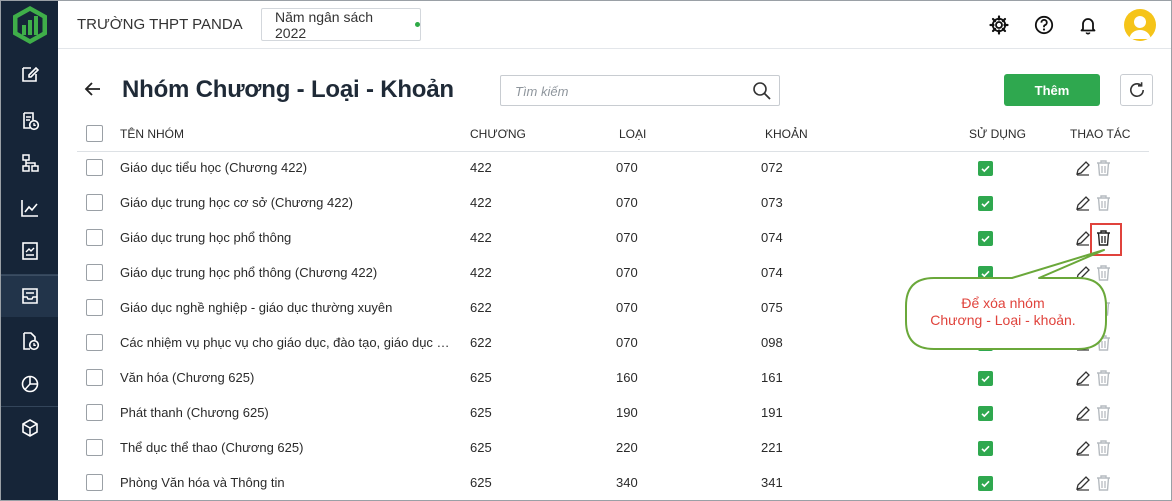 The image size is (1172, 501). Describe the element at coordinates (481, 412) in the screenshot. I see `cell-chuong: 625` at that location.